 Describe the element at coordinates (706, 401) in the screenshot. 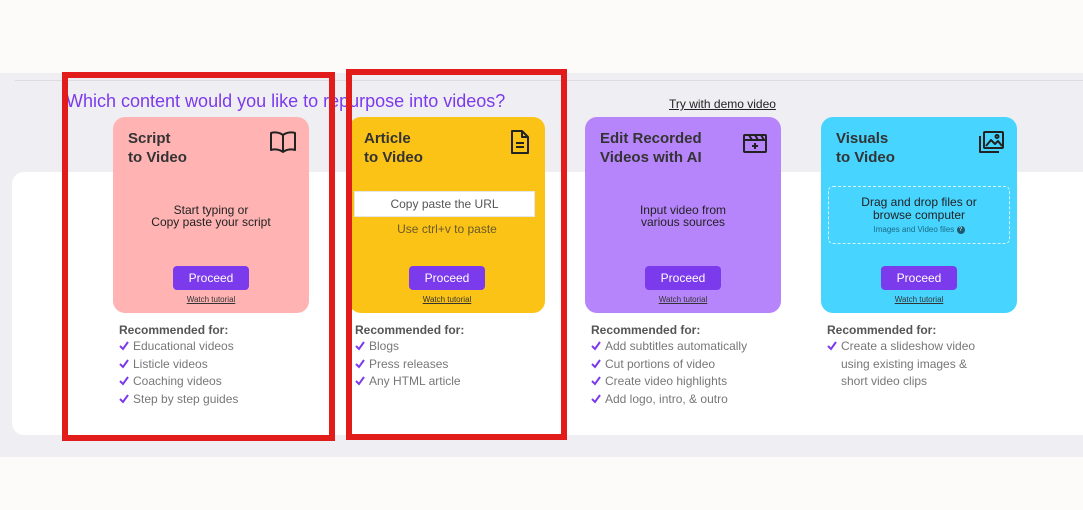

I see `list-item: Add logo, intro, & outro` at that location.